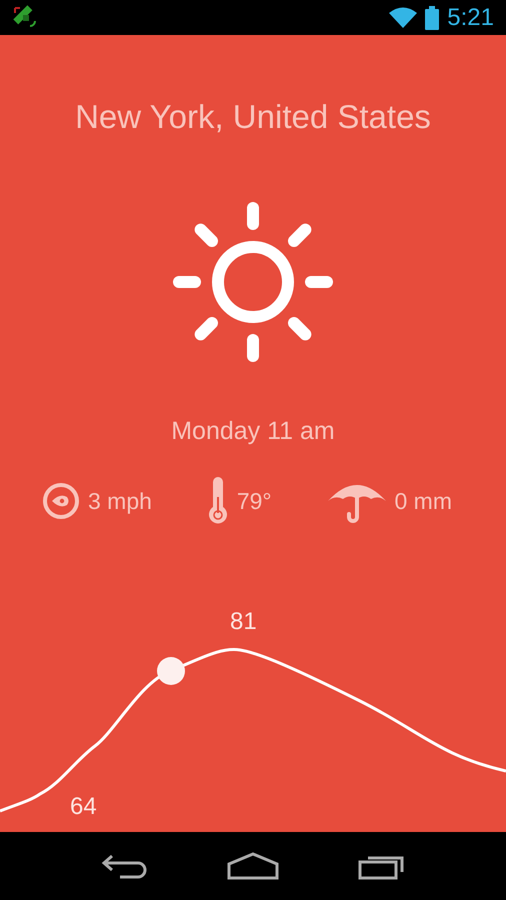  I want to click on date-time: Monday 11 am, so click(253, 431).